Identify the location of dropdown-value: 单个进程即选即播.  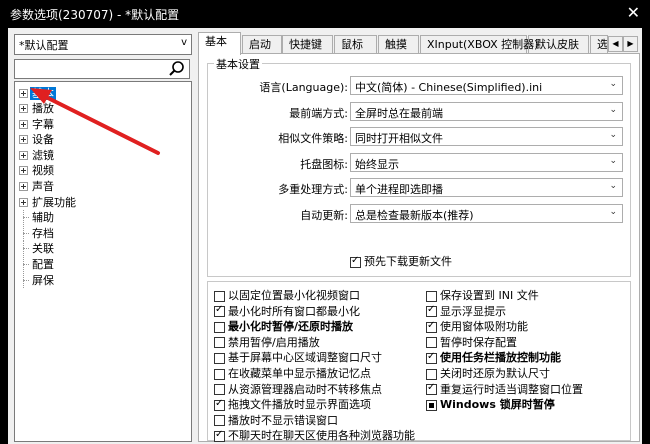
(399, 189).